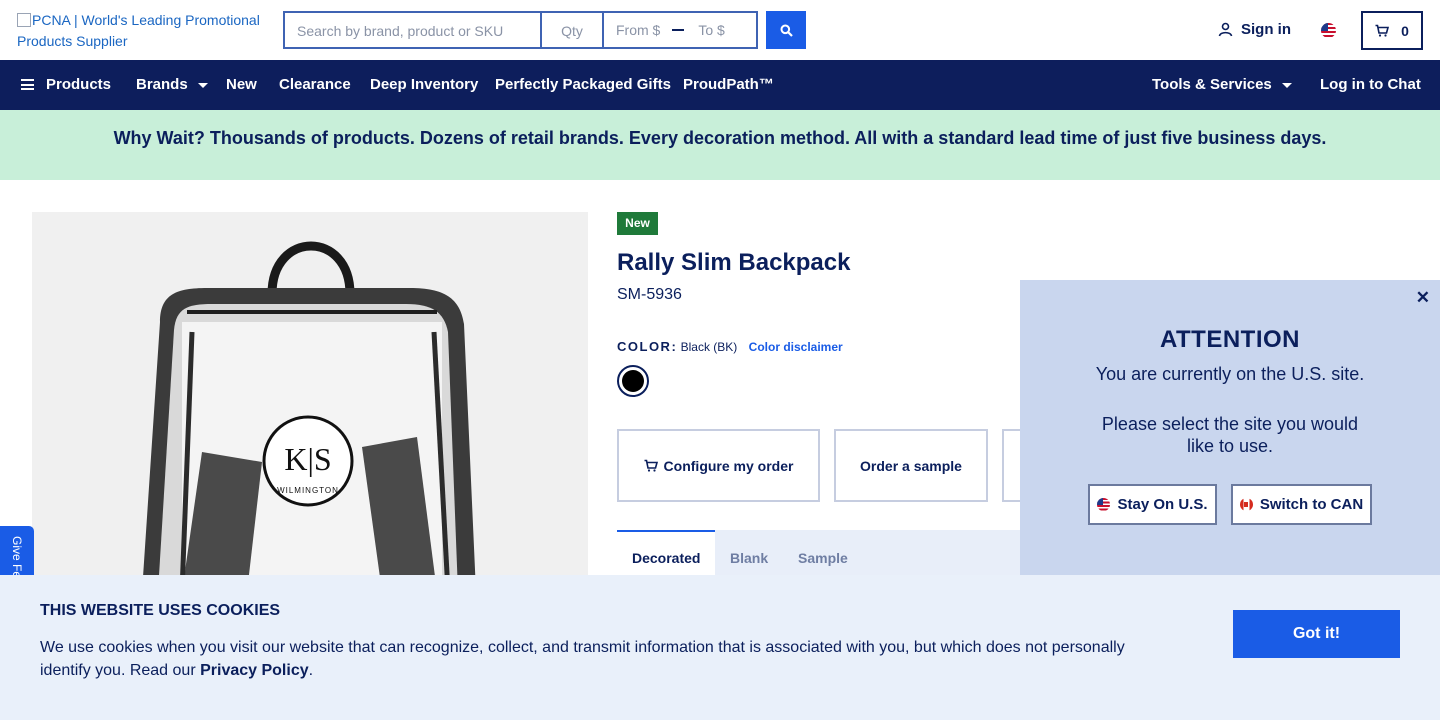  Describe the element at coordinates (1405, 30) in the screenshot. I see `cart-count: 0` at that location.